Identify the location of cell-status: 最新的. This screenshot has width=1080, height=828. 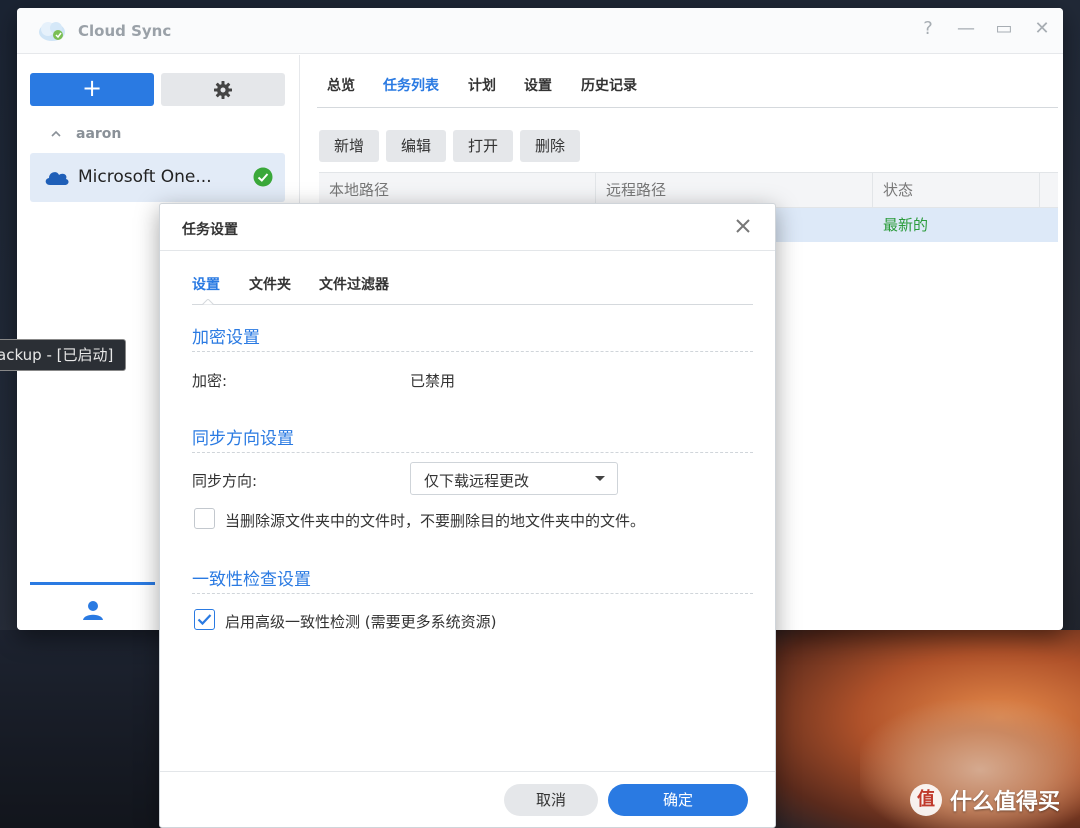
(906, 225).